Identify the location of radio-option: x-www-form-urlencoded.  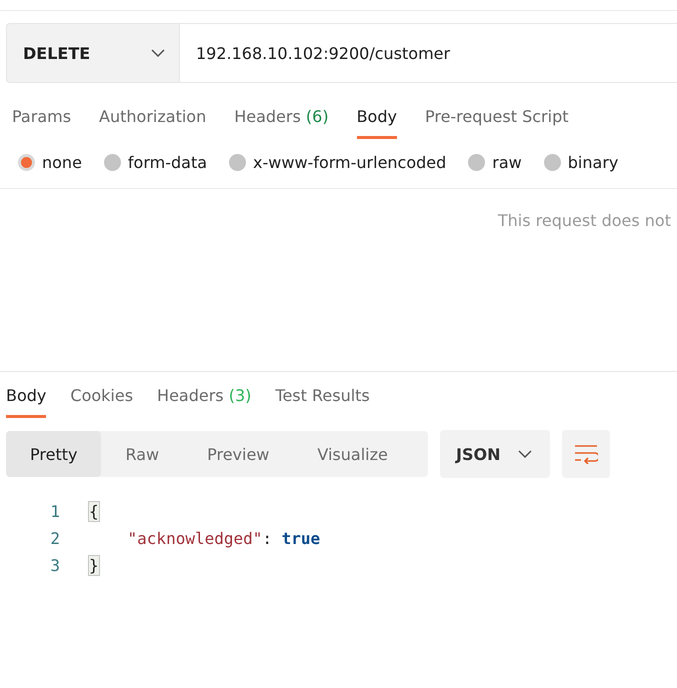
(337, 162).